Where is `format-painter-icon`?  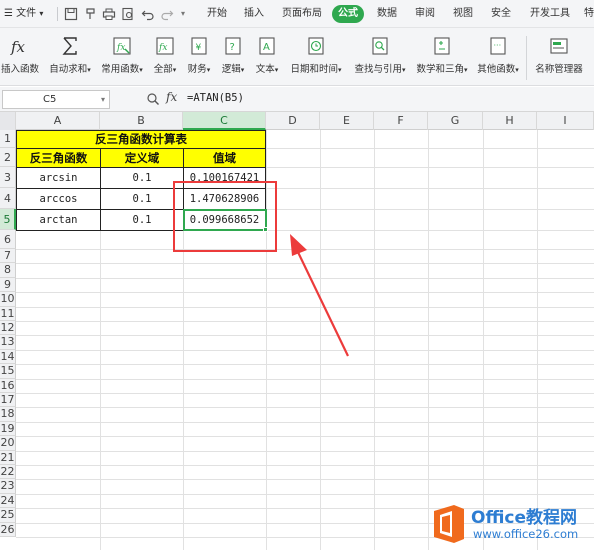
format-painter-icon is located at coordinates (91, 14).